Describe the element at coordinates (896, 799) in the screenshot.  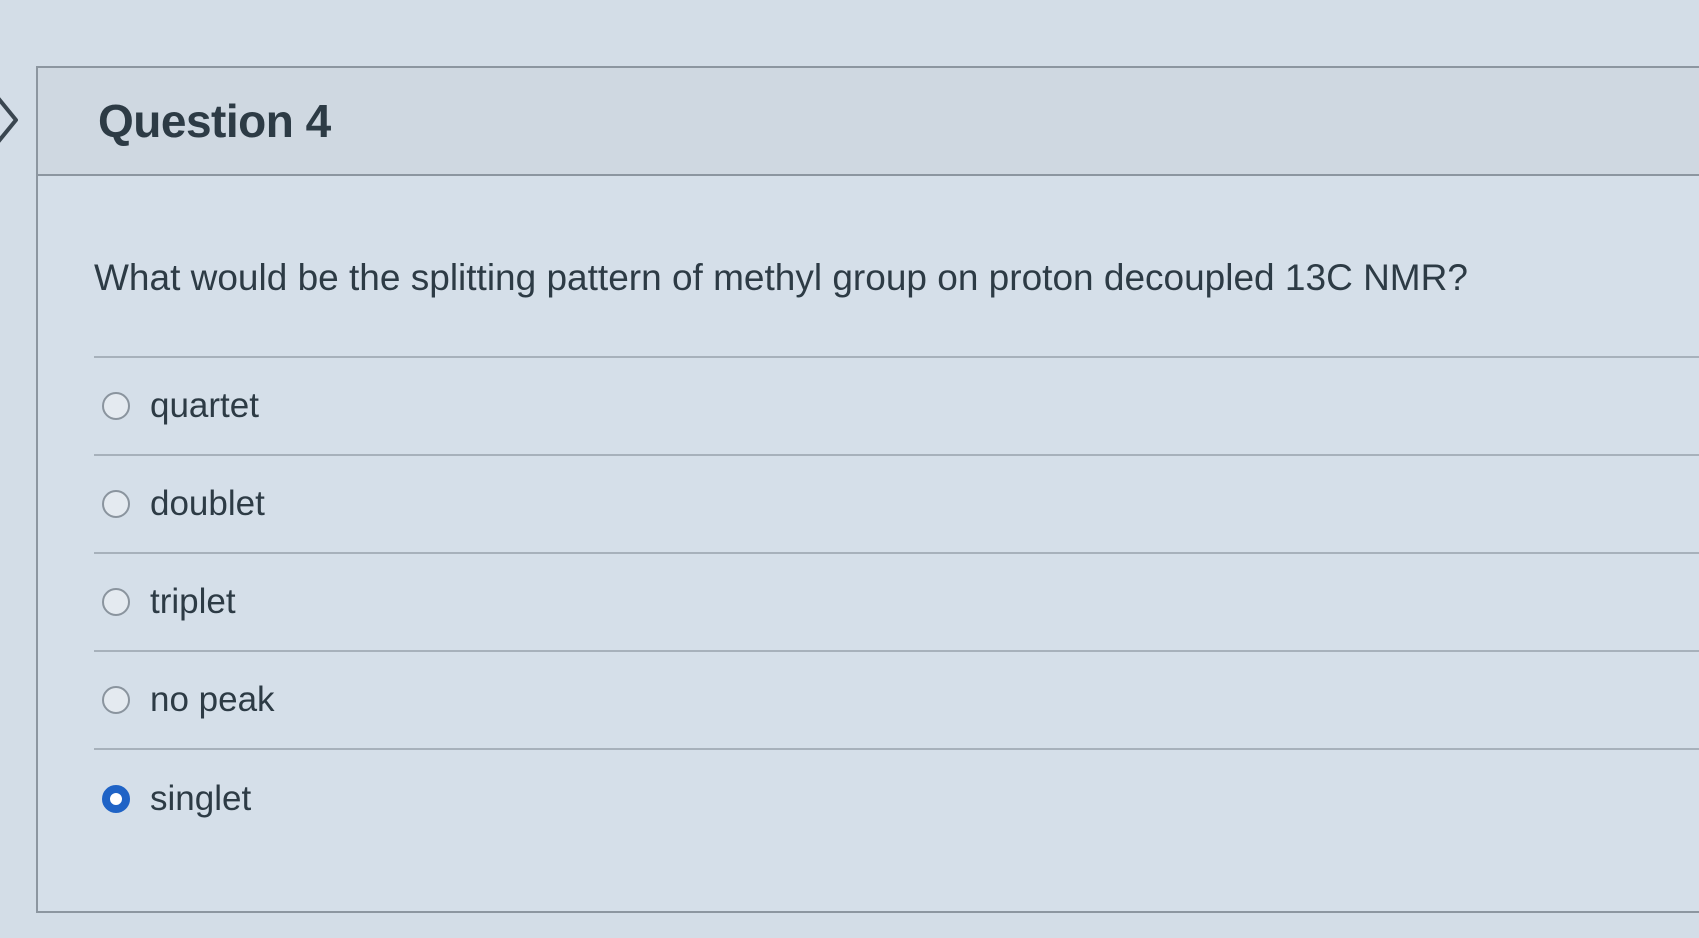
I see `answer-option-singlet: singlet` at that location.